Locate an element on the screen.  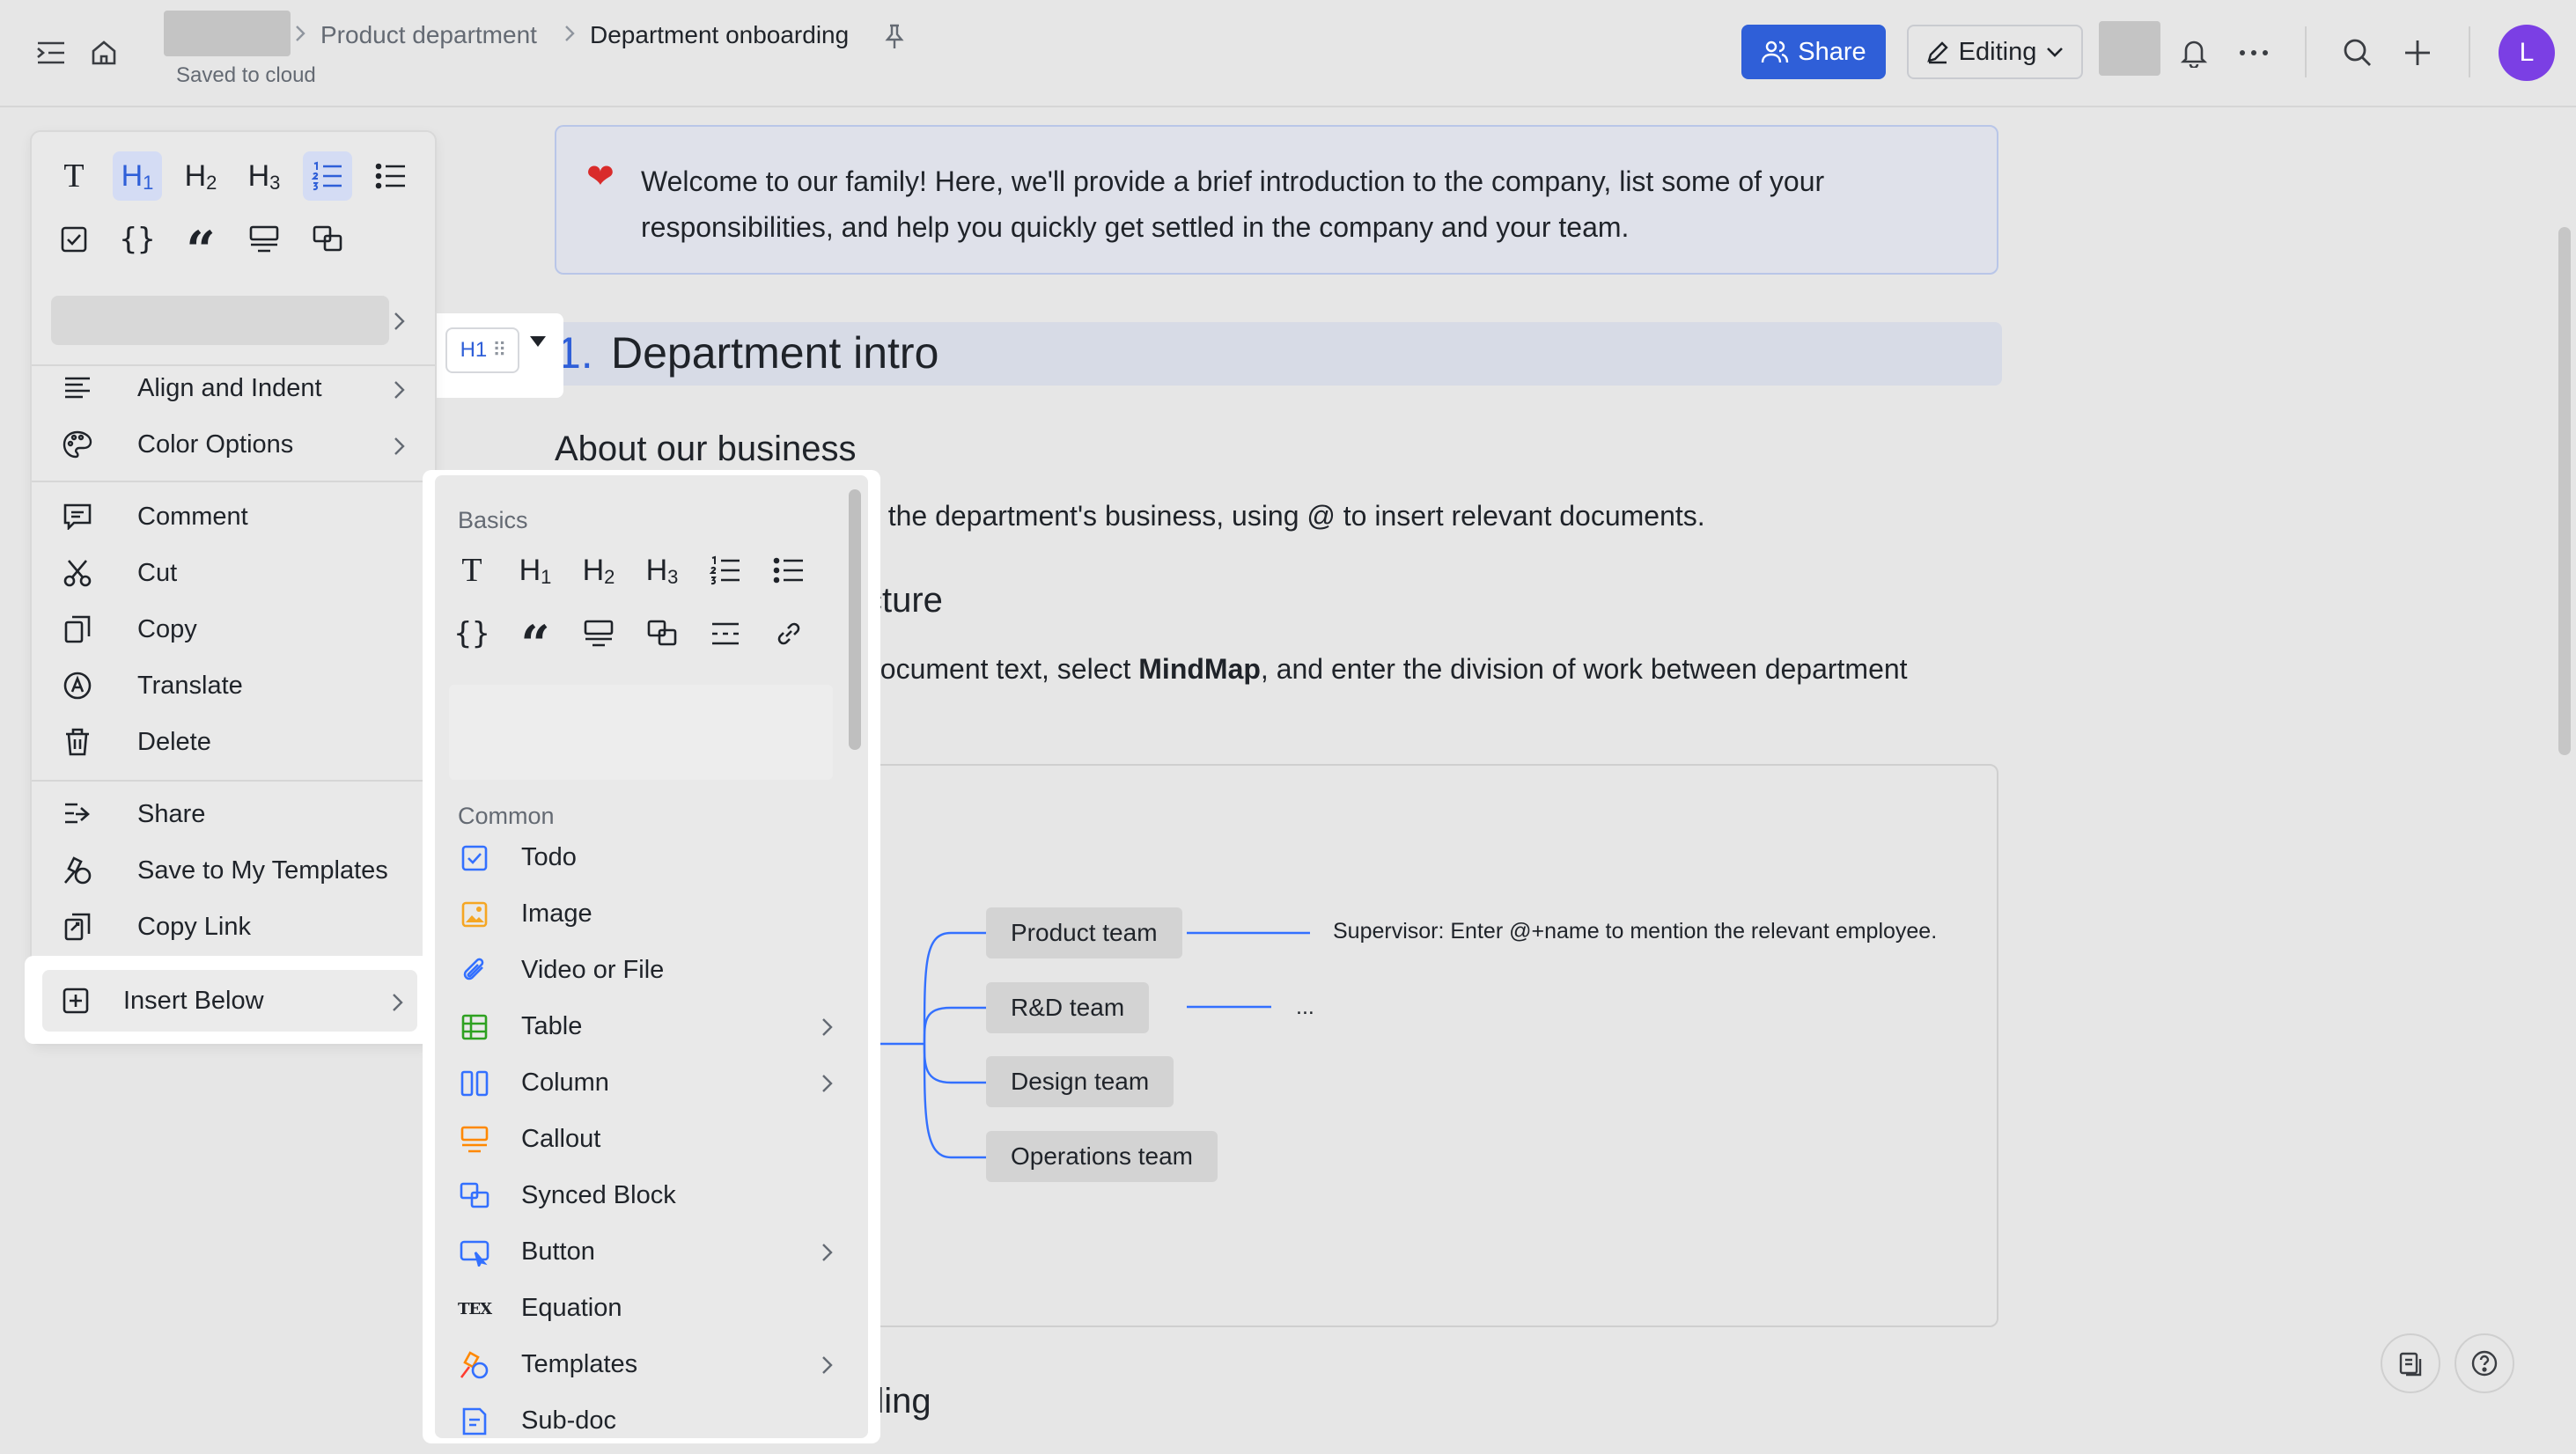
caret-down-icon is located at coordinates (538, 341).